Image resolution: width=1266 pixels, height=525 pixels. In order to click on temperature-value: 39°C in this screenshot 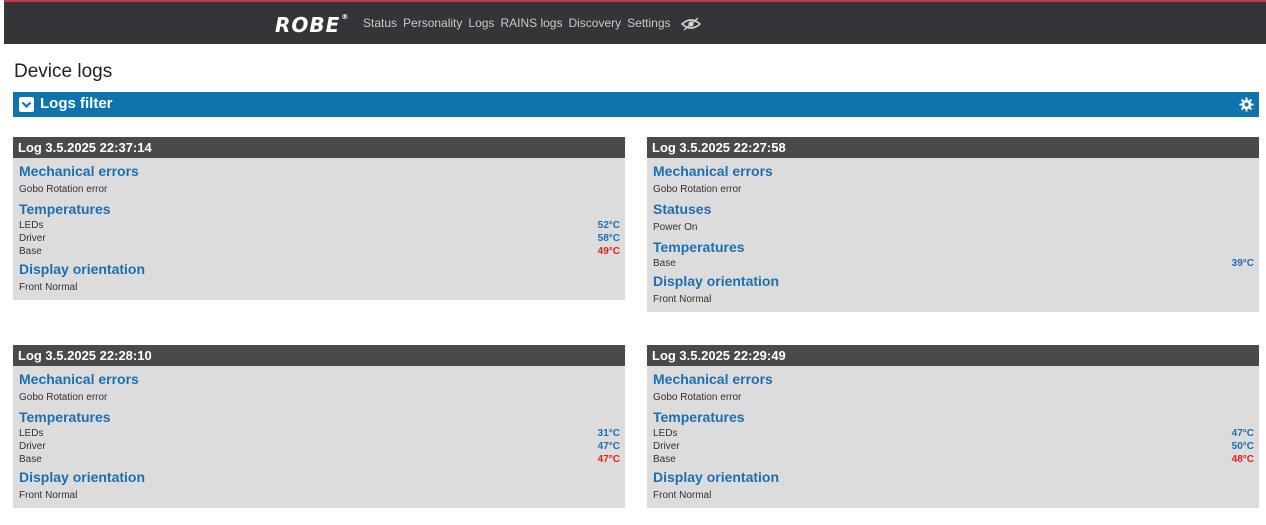, I will do `click(1242, 263)`.